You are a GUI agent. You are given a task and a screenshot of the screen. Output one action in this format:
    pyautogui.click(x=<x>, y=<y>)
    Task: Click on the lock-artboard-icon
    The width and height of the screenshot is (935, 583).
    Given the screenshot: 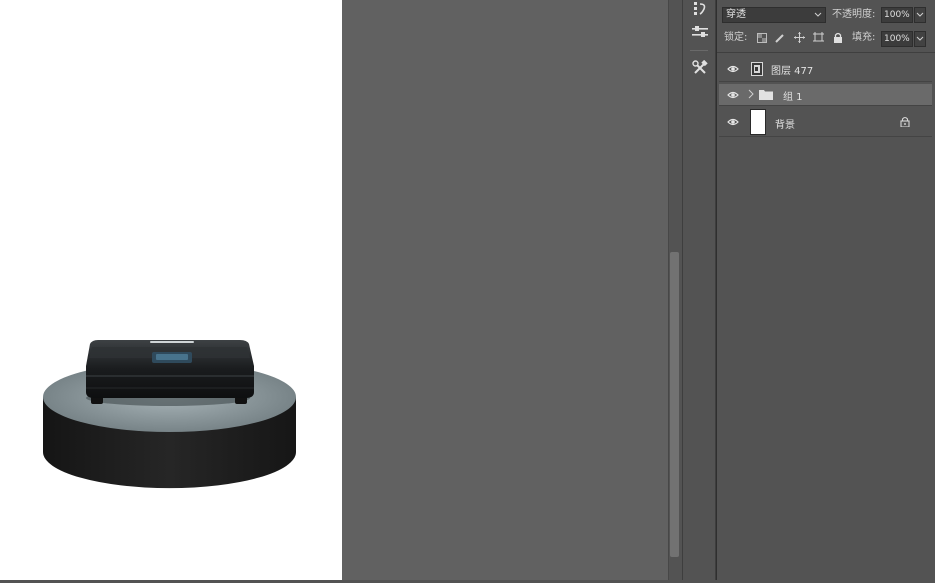 What is the action you would take?
    pyautogui.click(x=818, y=39)
    